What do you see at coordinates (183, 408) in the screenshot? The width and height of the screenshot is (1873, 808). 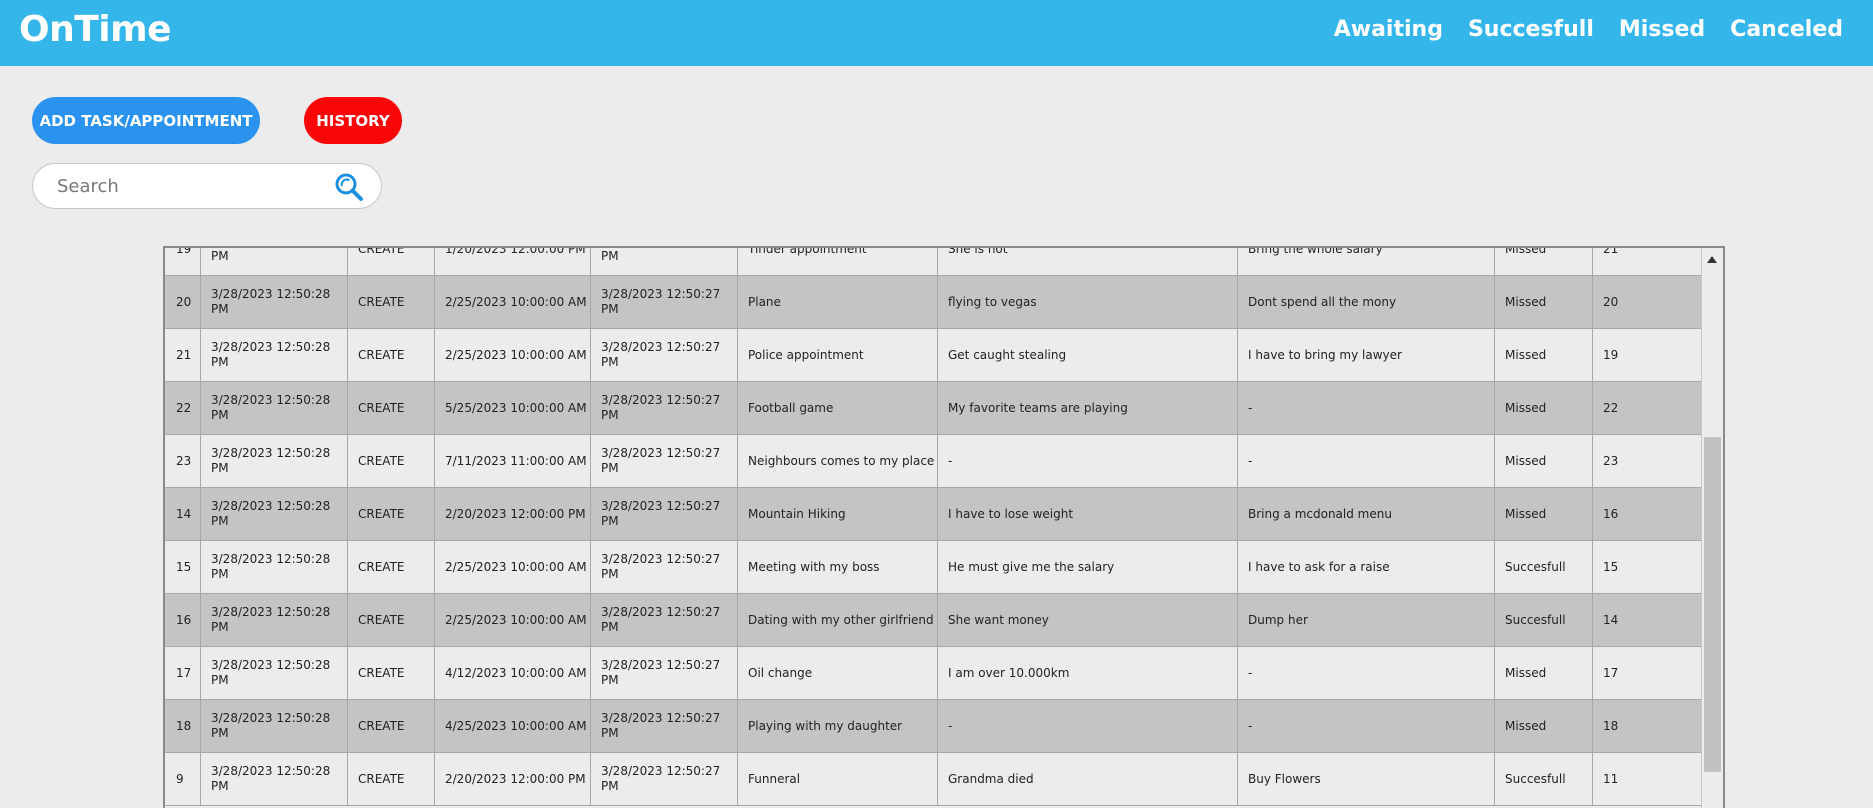 I see `cell-id: 22` at bounding box center [183, 408].